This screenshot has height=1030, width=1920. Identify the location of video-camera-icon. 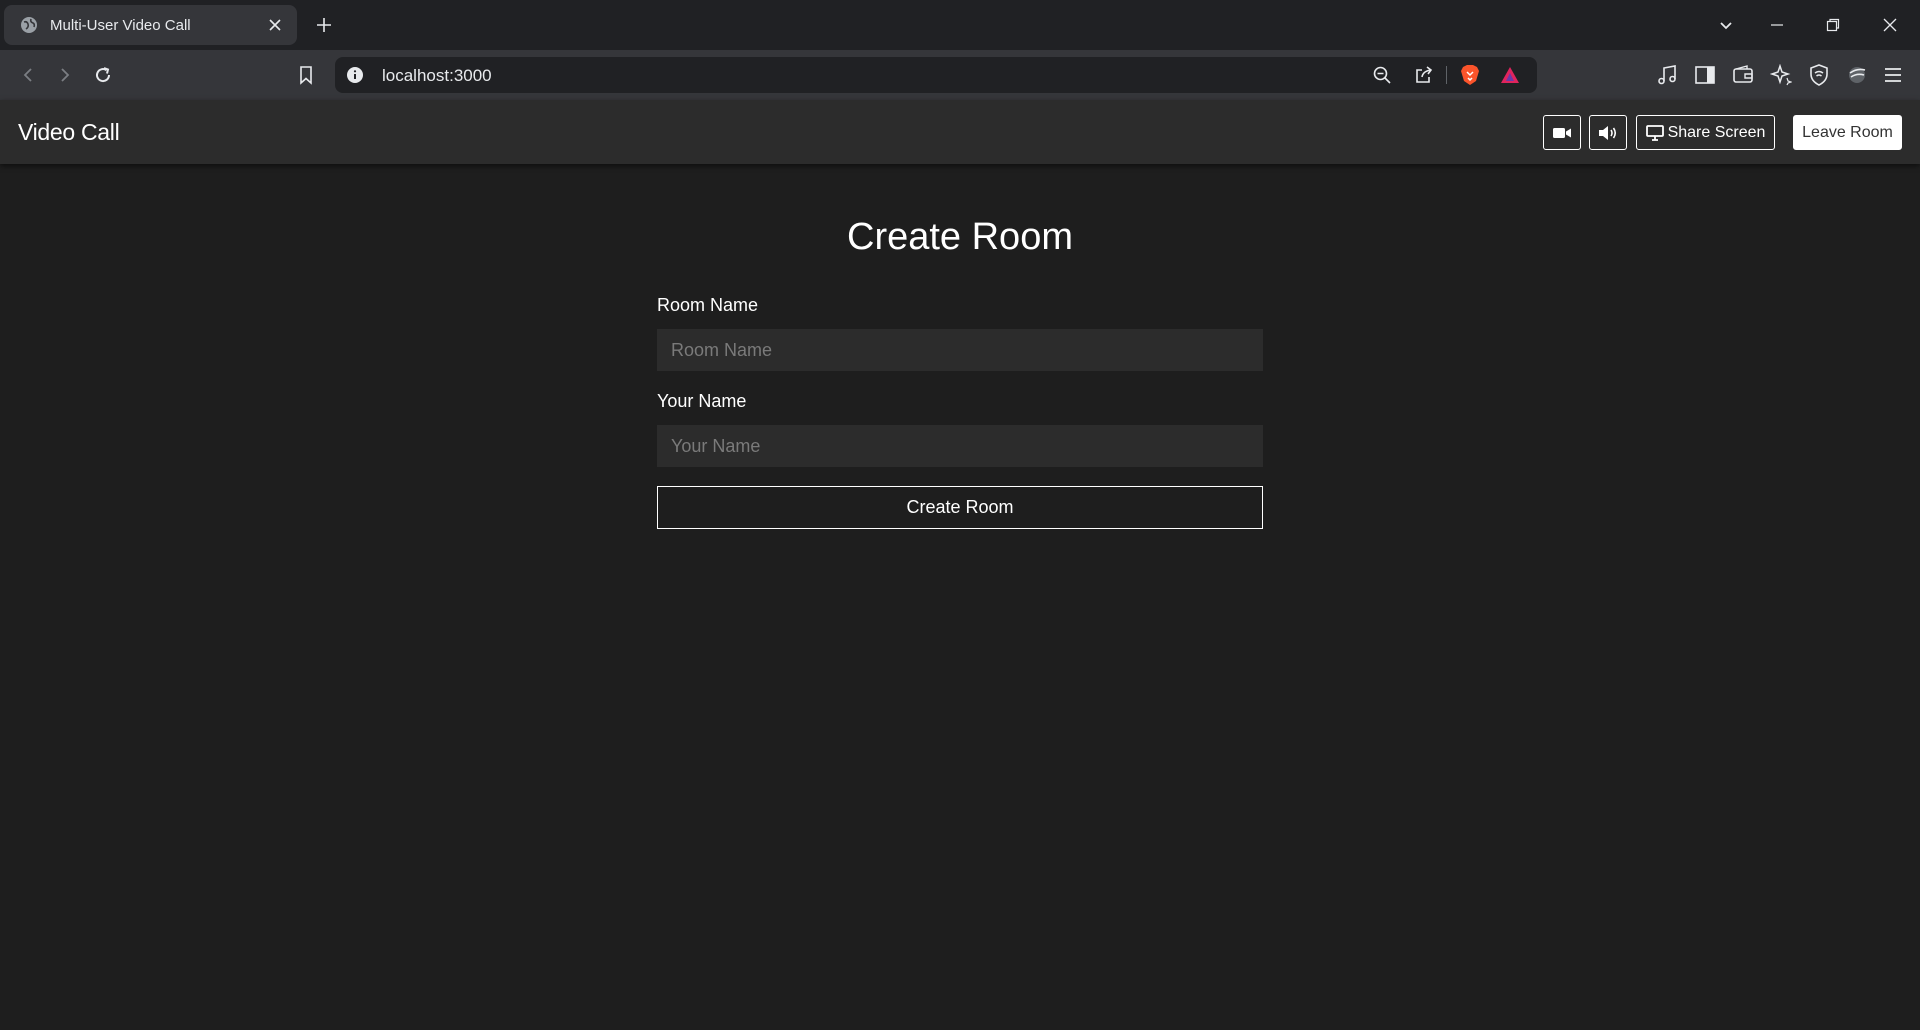
(1562, 133).